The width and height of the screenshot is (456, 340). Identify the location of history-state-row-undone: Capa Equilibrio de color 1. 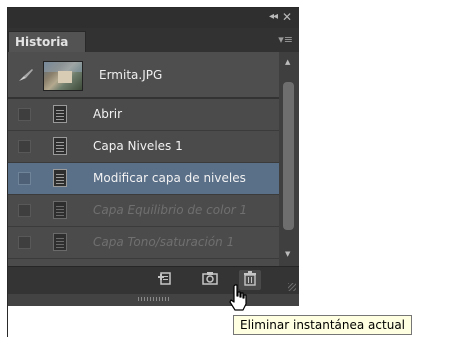
(143, 211).